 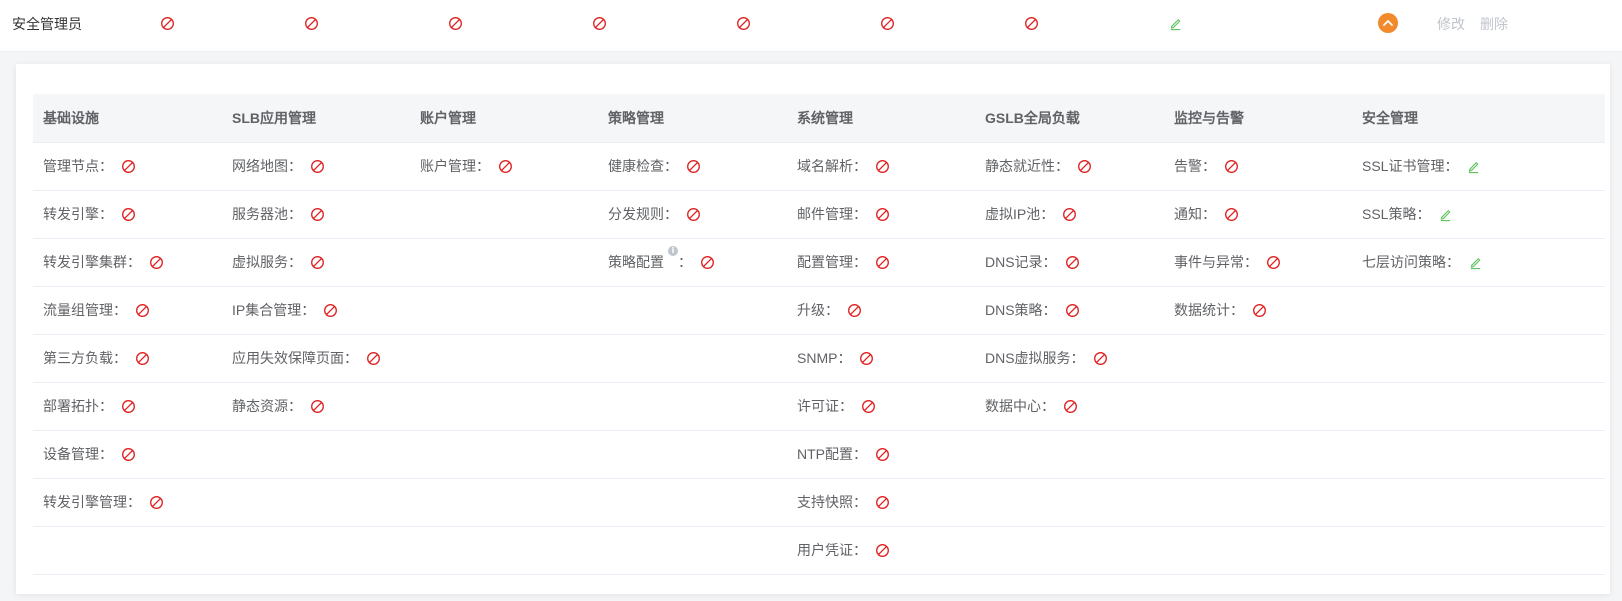 What do you see at coordinates (127, 166) in the screenshot?
I see `table-cell: 管理节点：` at bounding box center [127, 166].